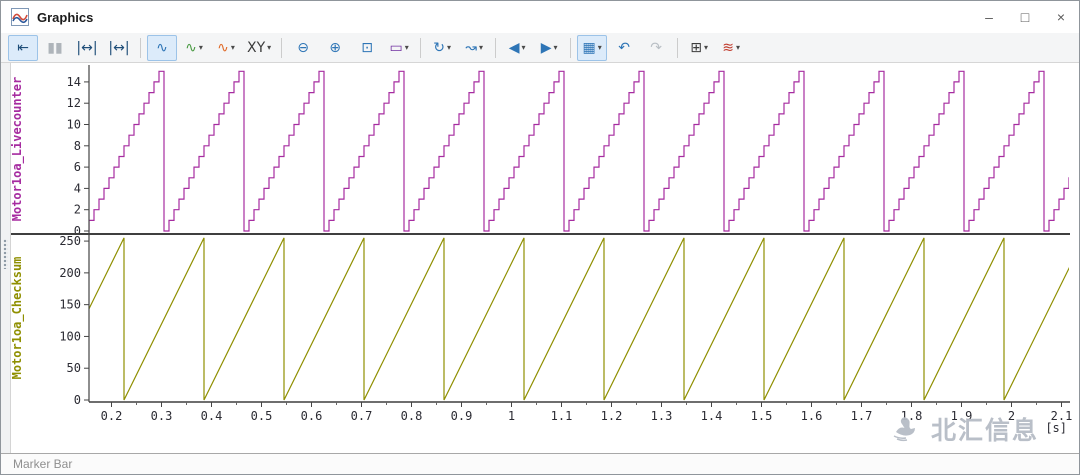  I want to click on color-options-button: ▦ ▾, so click(592, 47).